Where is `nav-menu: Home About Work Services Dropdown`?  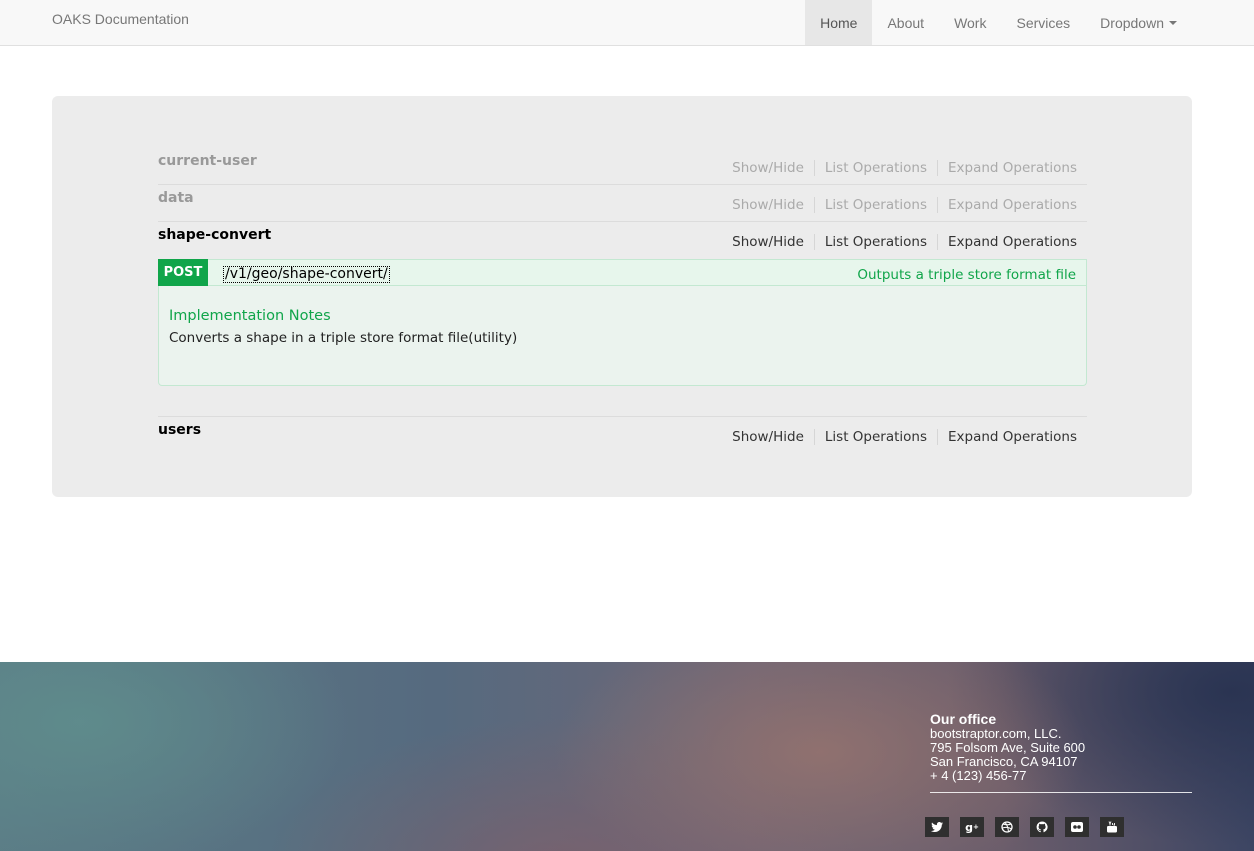
nav-menu: Home About Work Services Dropdown is located at coordinates (998, 22).